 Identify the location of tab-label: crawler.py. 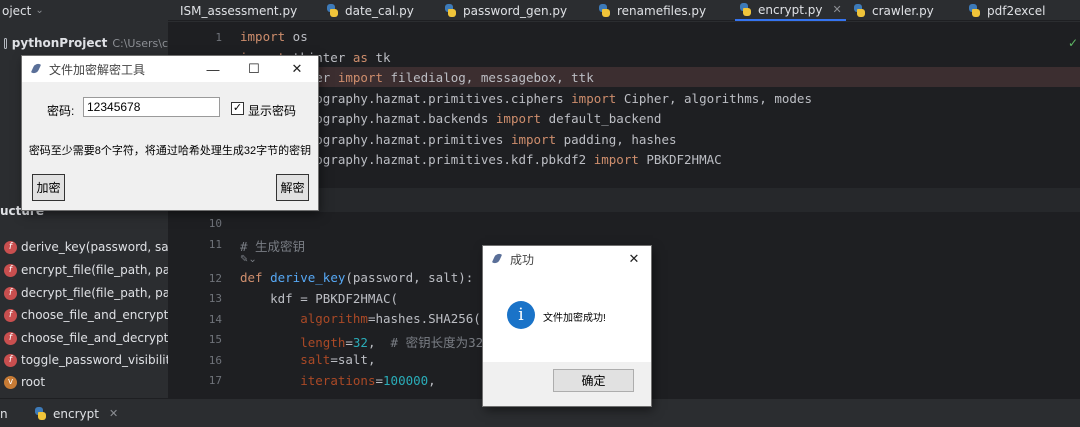
(903, 10).